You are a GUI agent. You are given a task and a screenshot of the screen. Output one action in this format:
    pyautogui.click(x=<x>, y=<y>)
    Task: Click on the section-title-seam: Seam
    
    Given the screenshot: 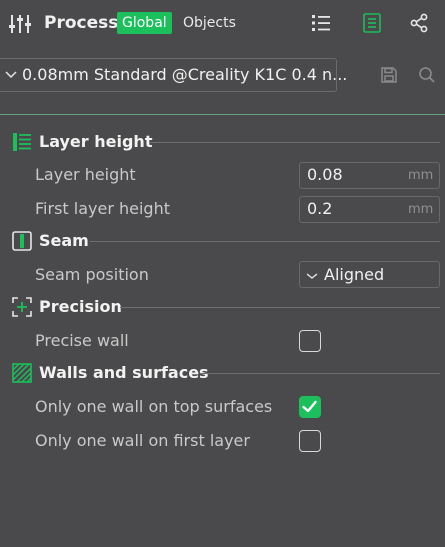 What is the action you would take?
    pyautogui.click(x=64, y=240)
    